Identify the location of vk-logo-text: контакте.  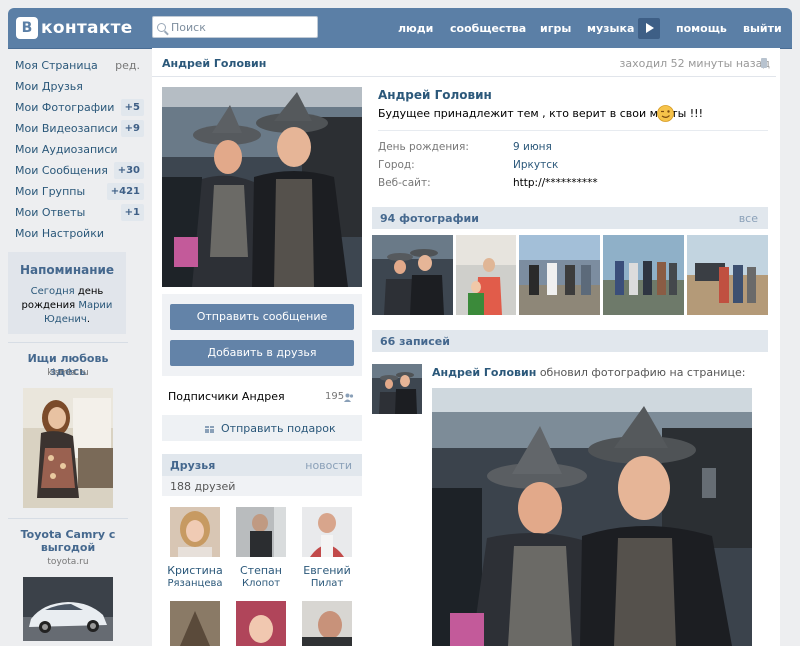
(87, 28).